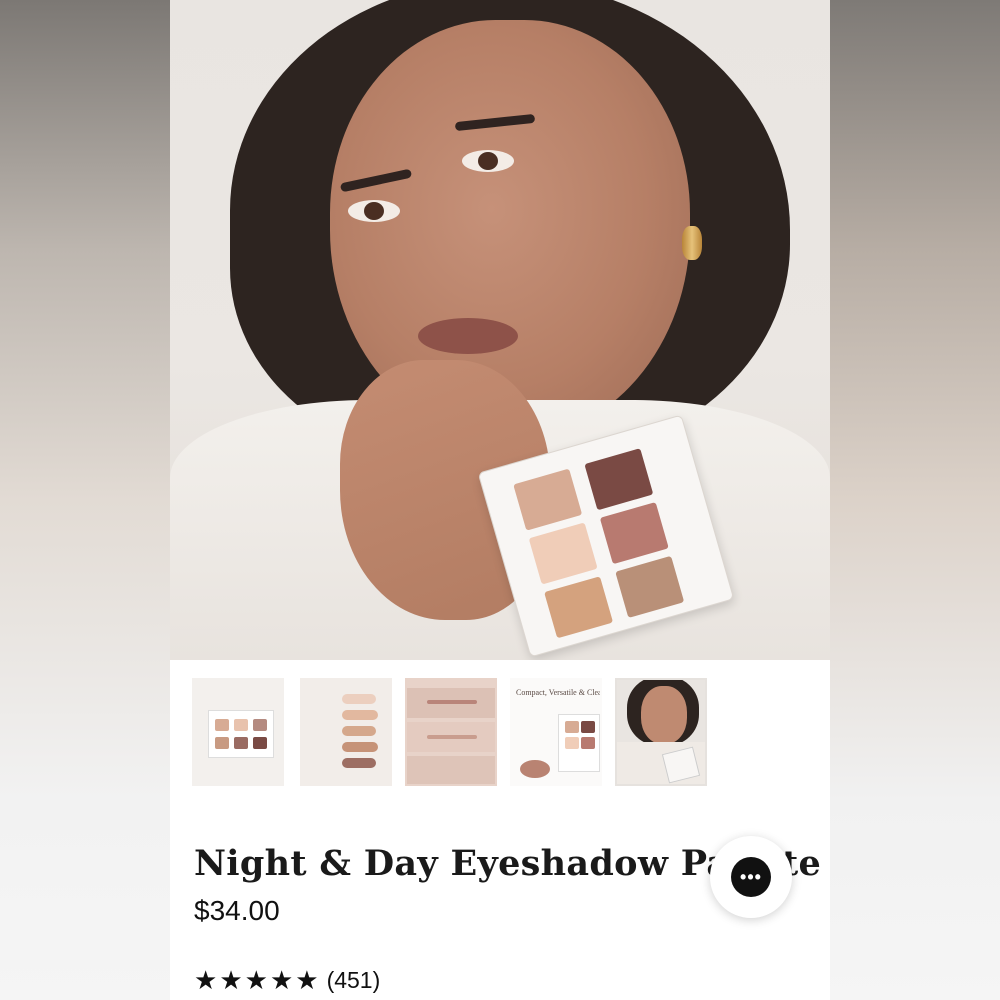  I want to click on review-count: (451), so click(353, 979).